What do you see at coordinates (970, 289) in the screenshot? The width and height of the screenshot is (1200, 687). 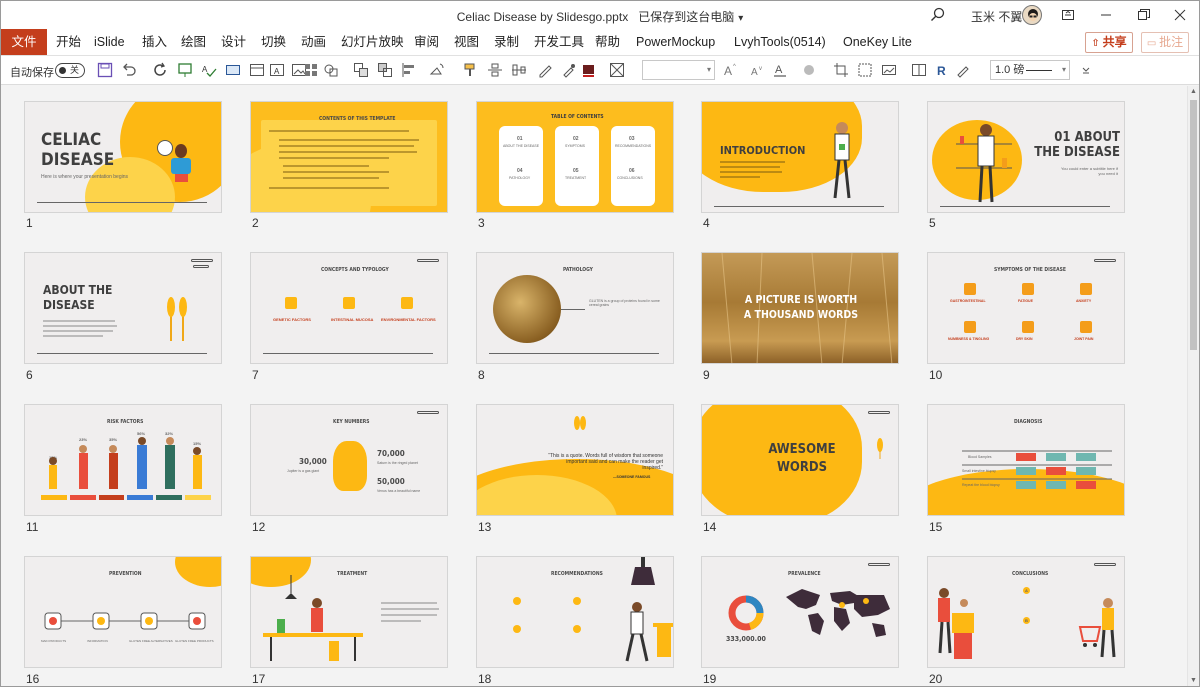 I see `symptom-icon` at bounding box center [970, 289].